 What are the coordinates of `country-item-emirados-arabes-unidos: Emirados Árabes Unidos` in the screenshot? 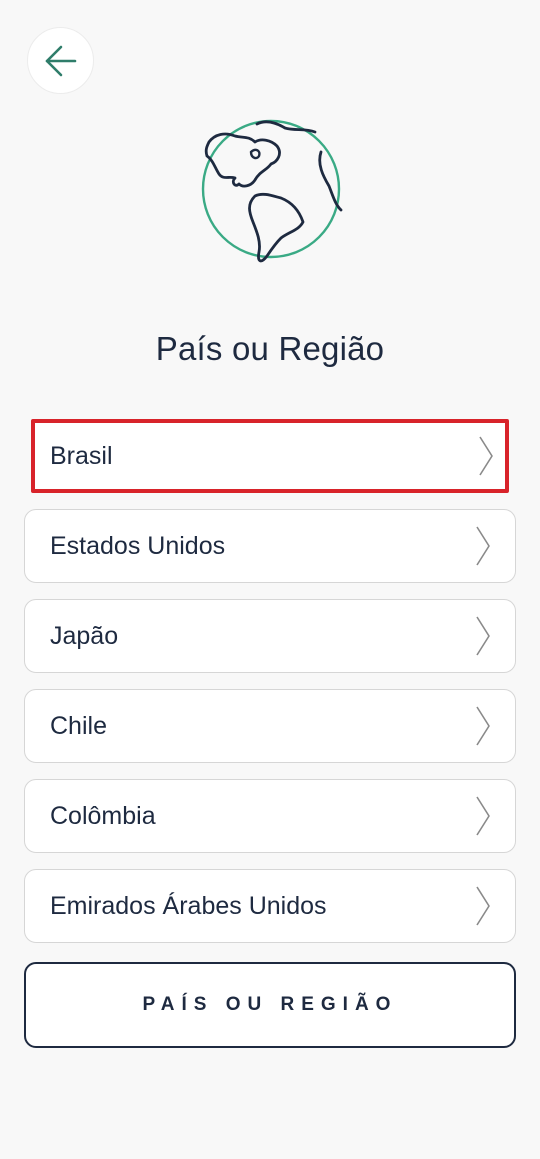 It's located at (270, 906).